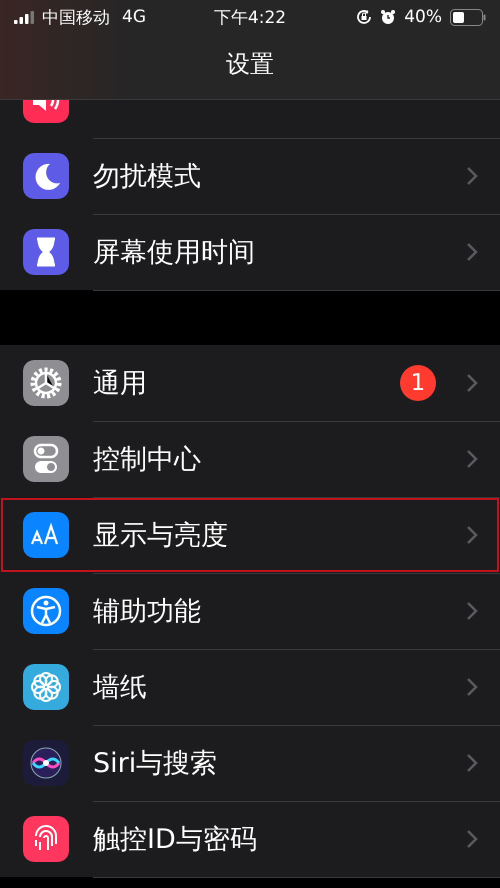  Describe the element at coordinates (134, 17) in the screenshot. I see `network-type: 4G` at that location.